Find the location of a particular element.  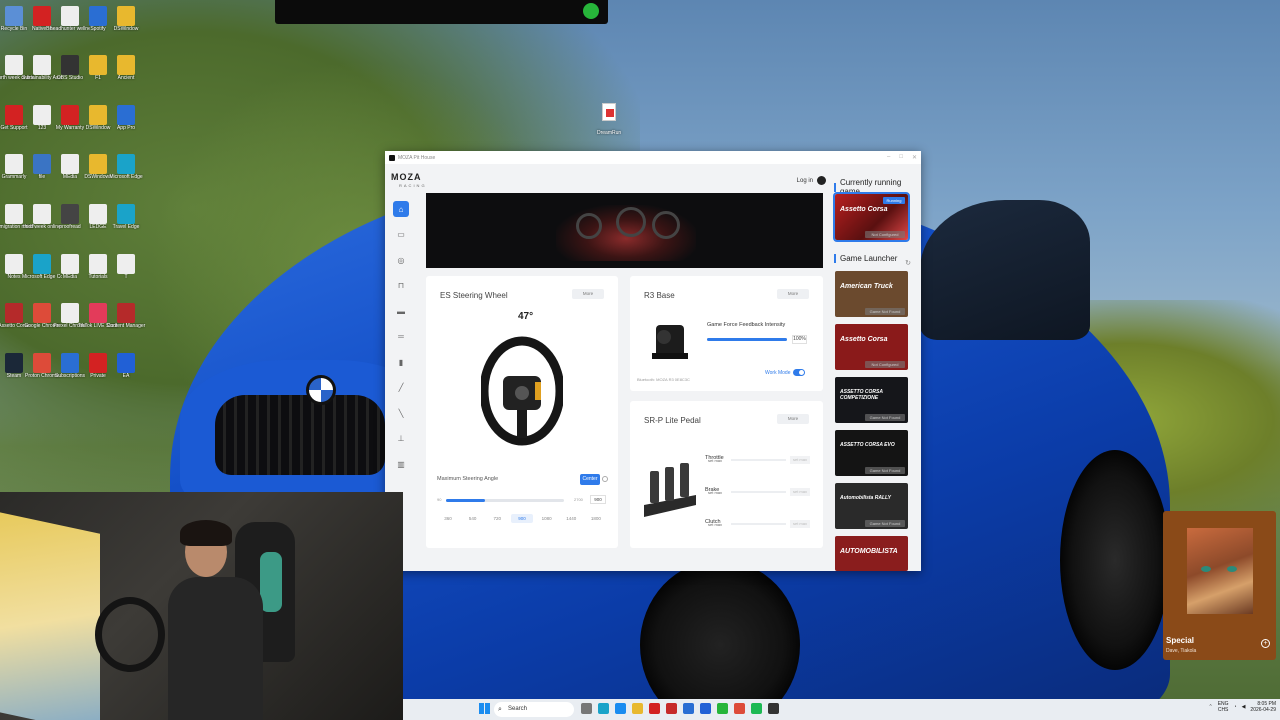

angle-preset-button: 1800 is located at coordinates (596, 518).